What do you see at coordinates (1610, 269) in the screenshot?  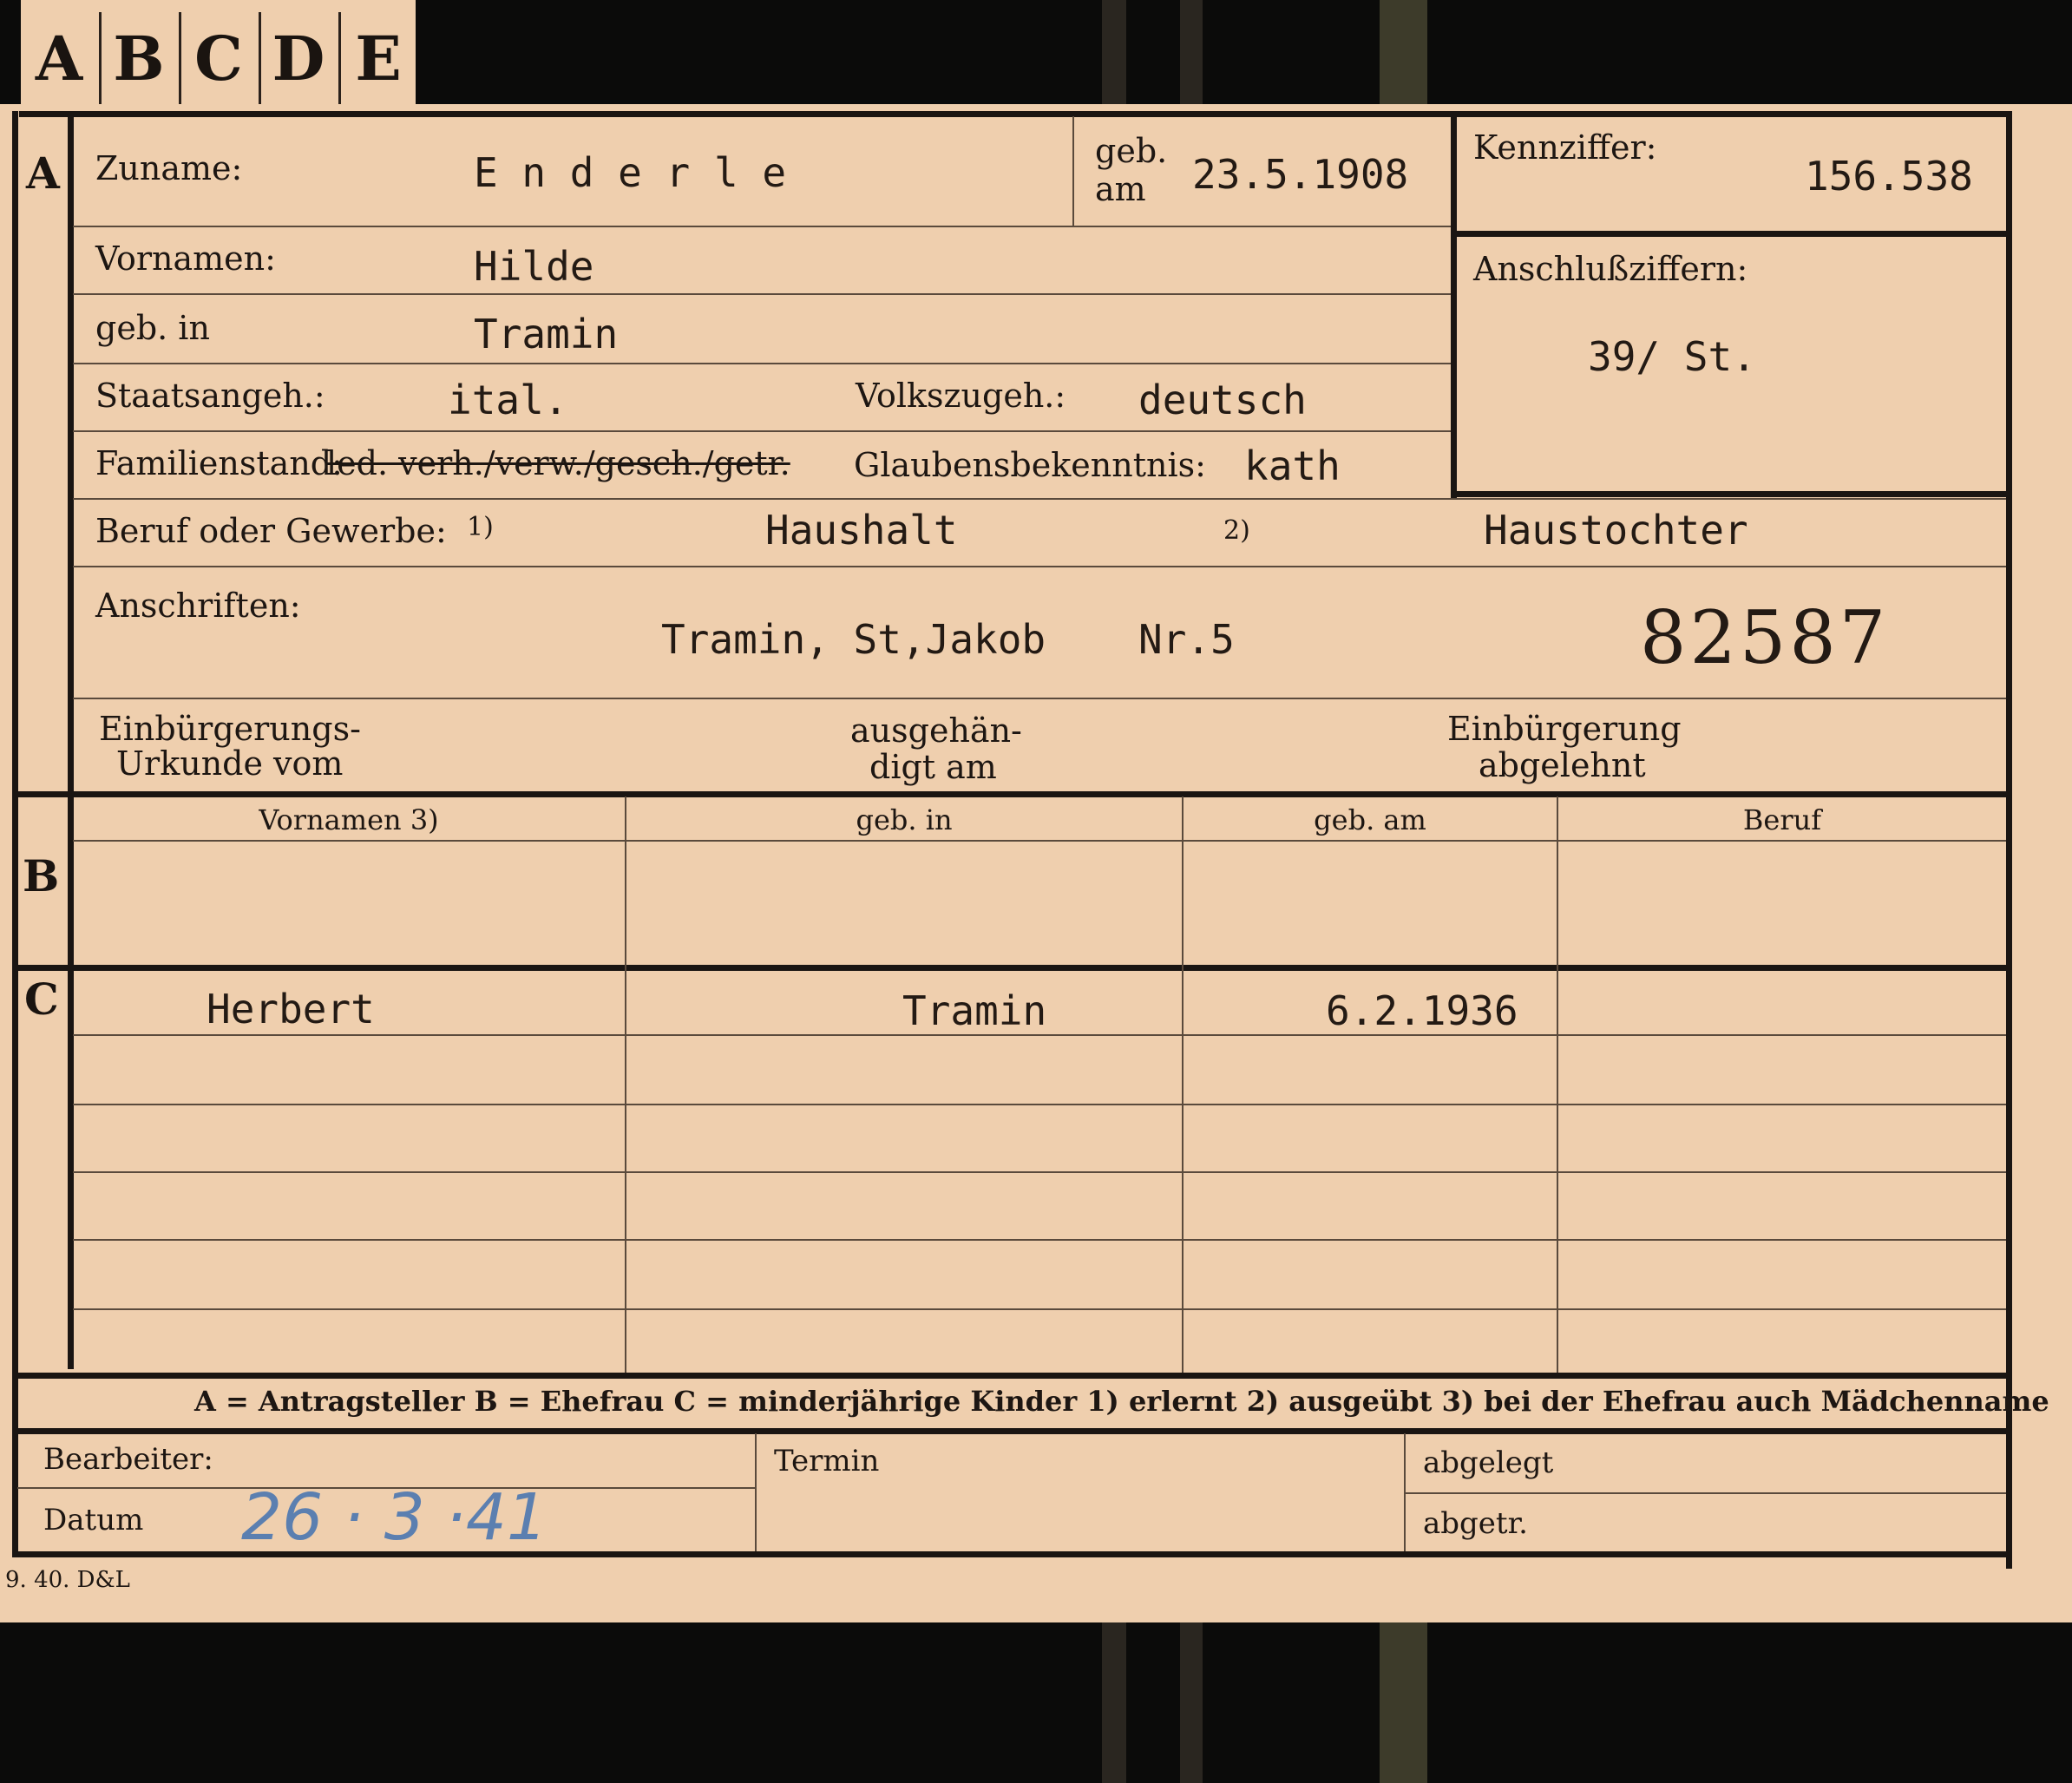 I see `link-label: Anschlußziffern:` at bounding box center [1610, 269].